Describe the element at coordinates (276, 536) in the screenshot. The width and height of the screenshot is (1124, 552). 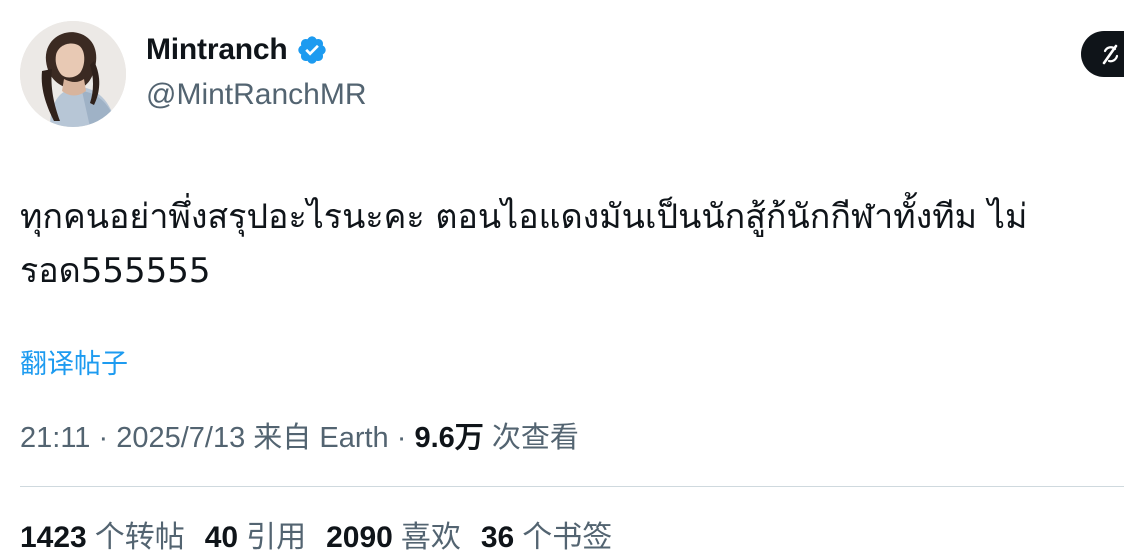
I see `stat-label: 引用` at that location.